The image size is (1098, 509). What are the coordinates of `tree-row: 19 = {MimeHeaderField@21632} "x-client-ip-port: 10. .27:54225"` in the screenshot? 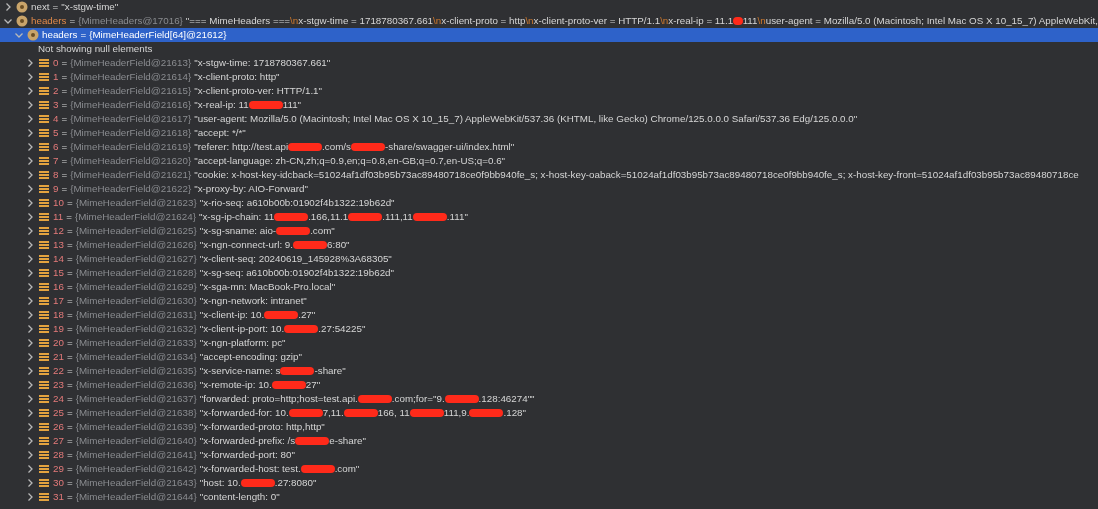 It's located at (549, 329).